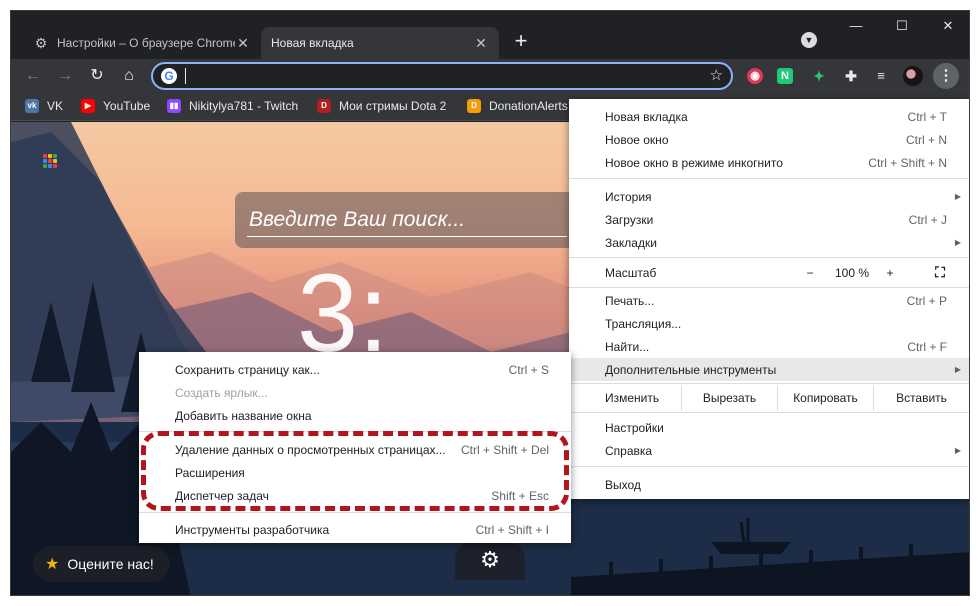 This screenshot has width=980, height=606. What do you see at coordinates (169, 76) in the screenshot?
I see `google-icon: G` at bounding box center [169, 76].